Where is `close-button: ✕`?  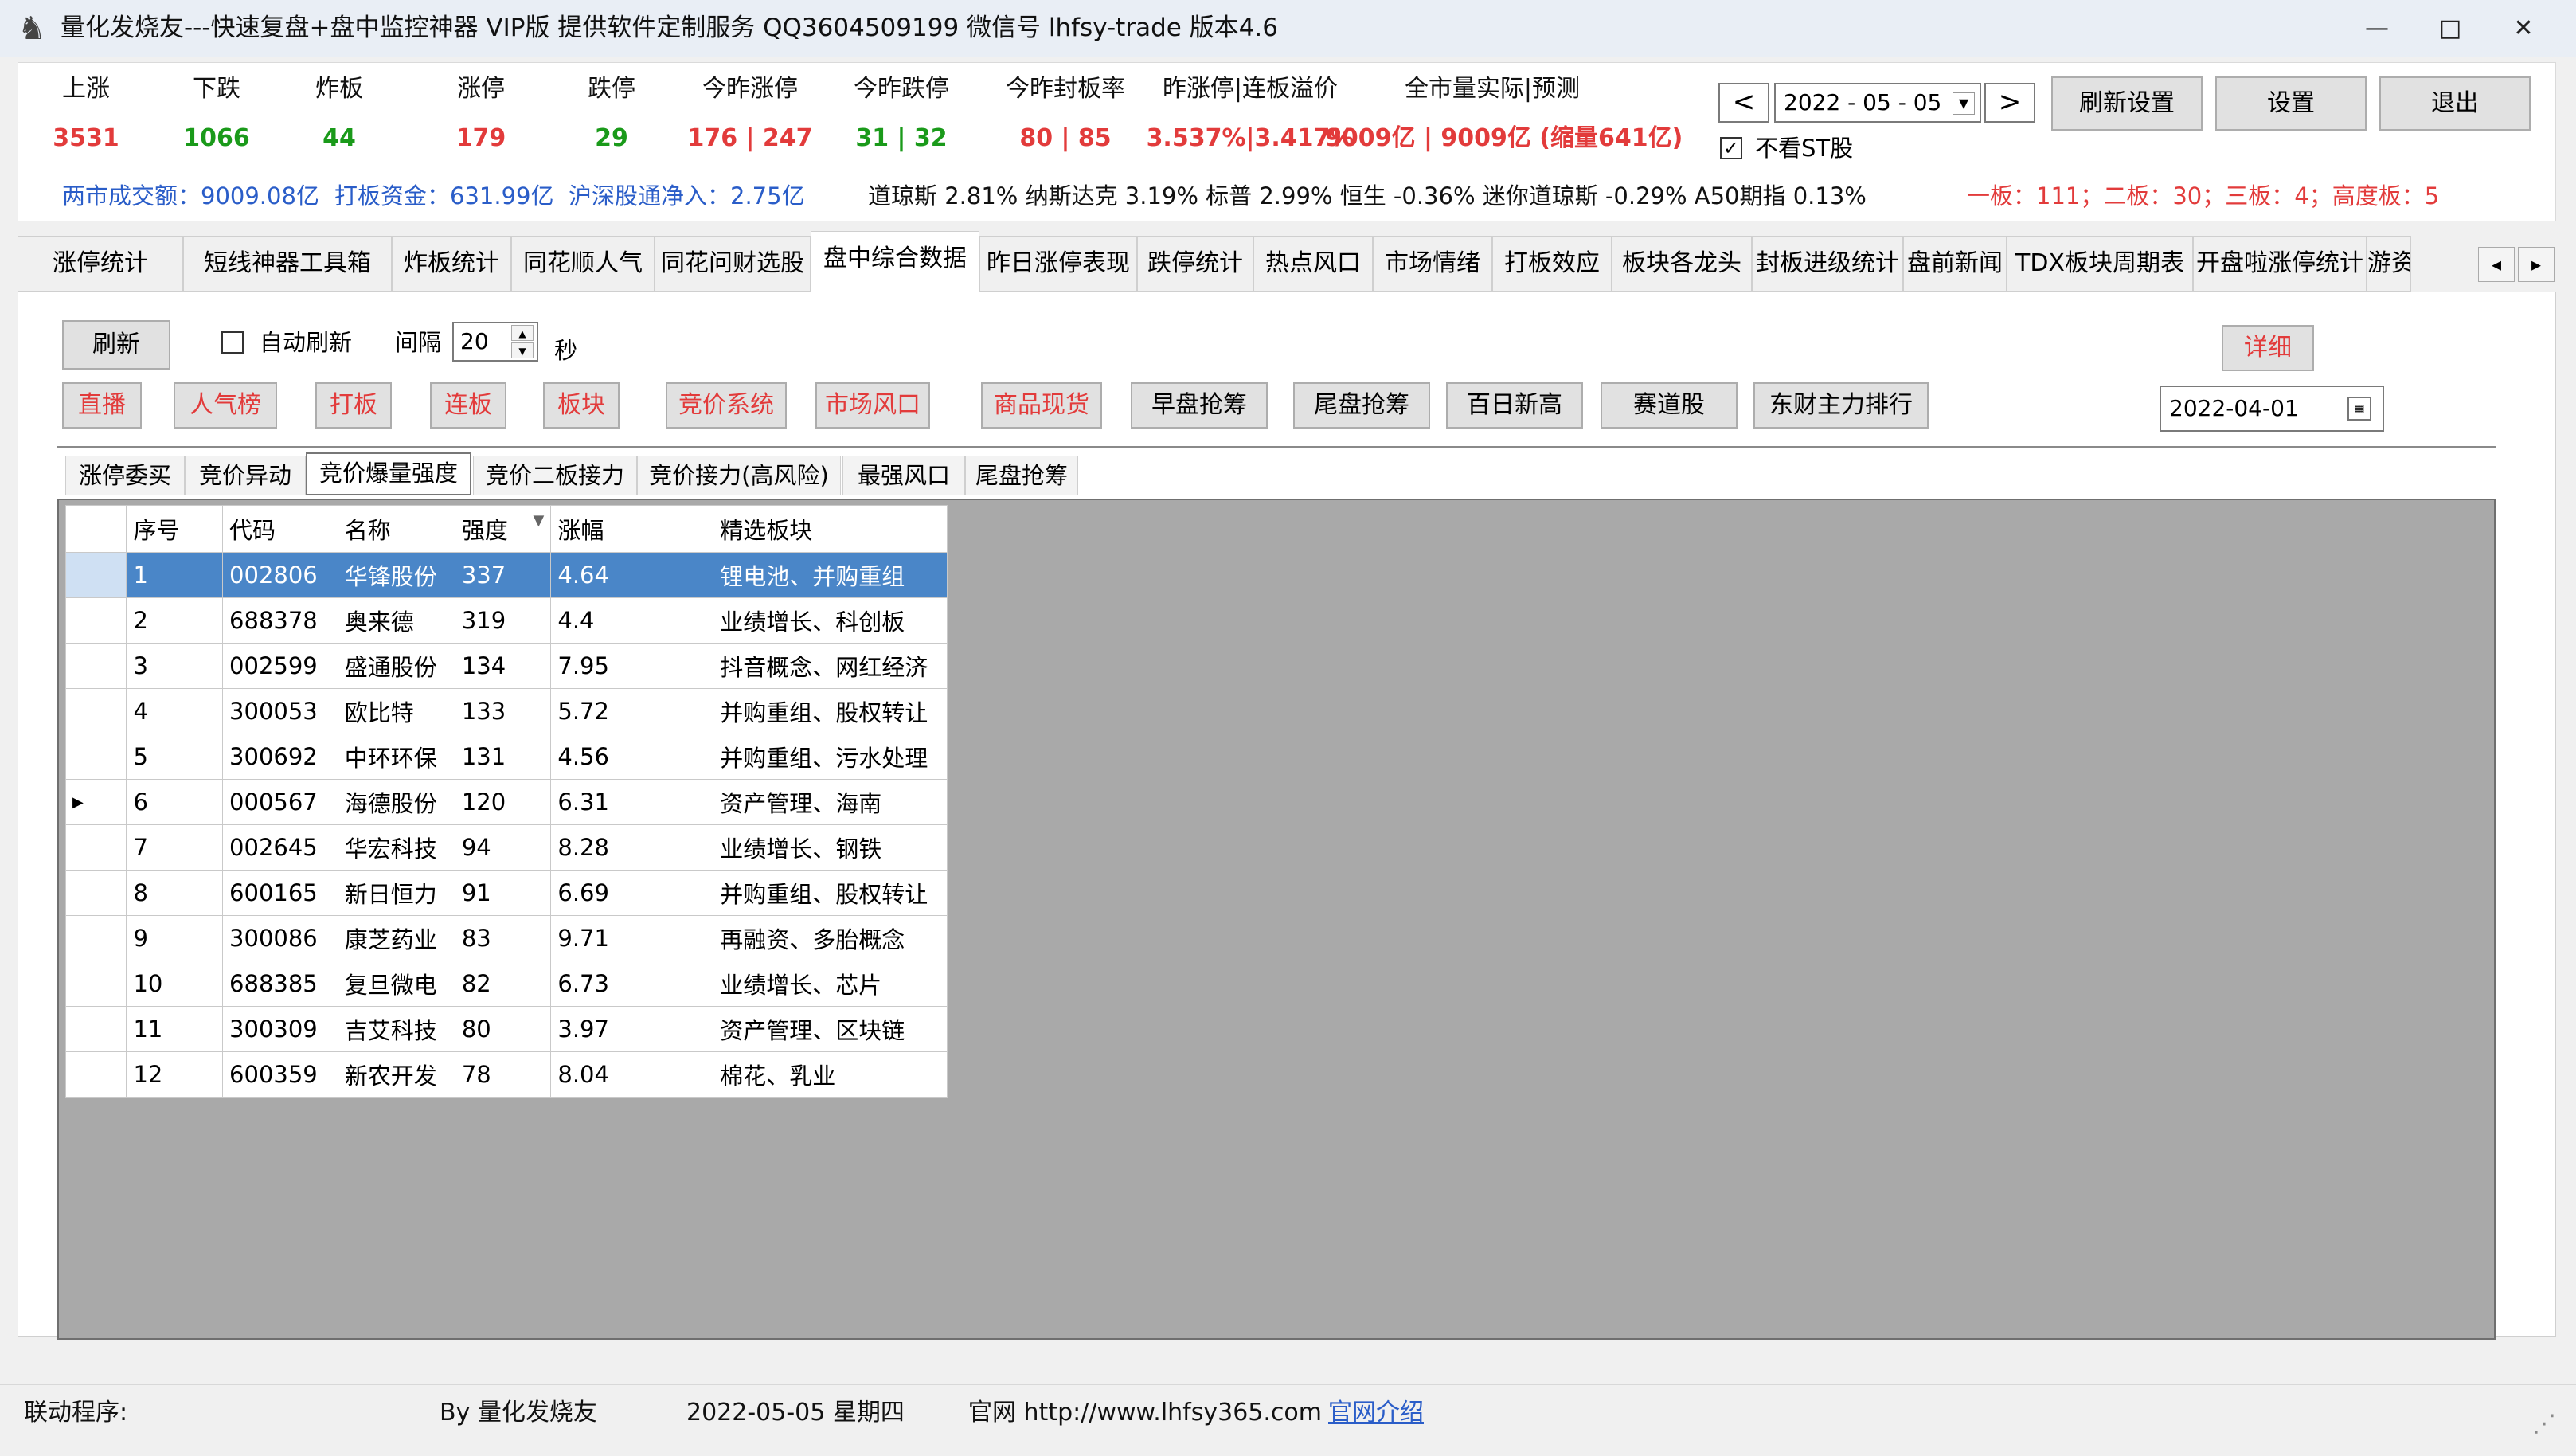
close-button: ✕ is located at coordinates (2523, 28).